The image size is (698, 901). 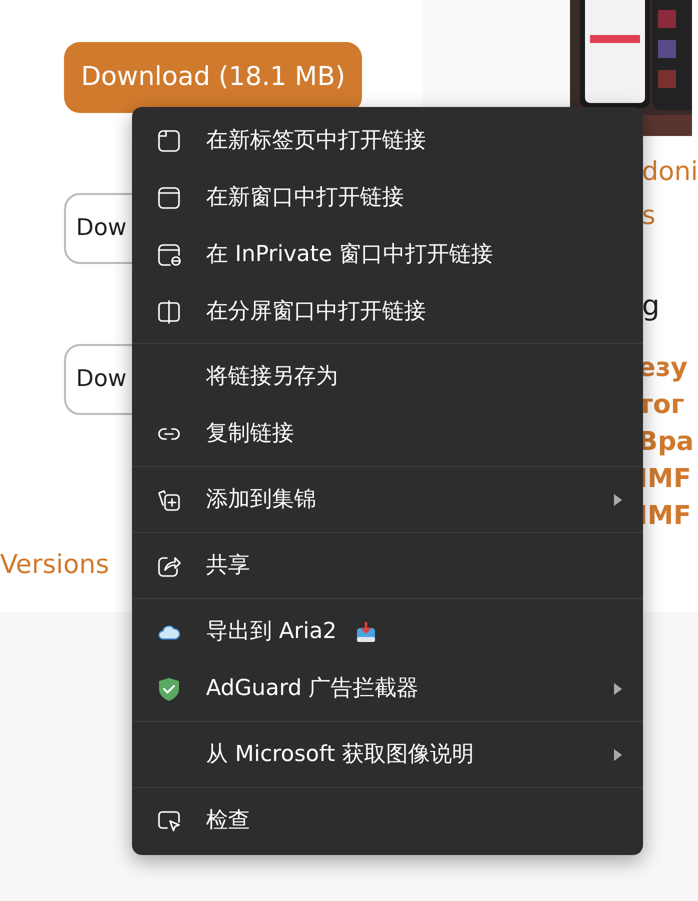 I want to click on menu-item-label: 从 Microsoft 获取图像说明, so click(x=340, y=755).